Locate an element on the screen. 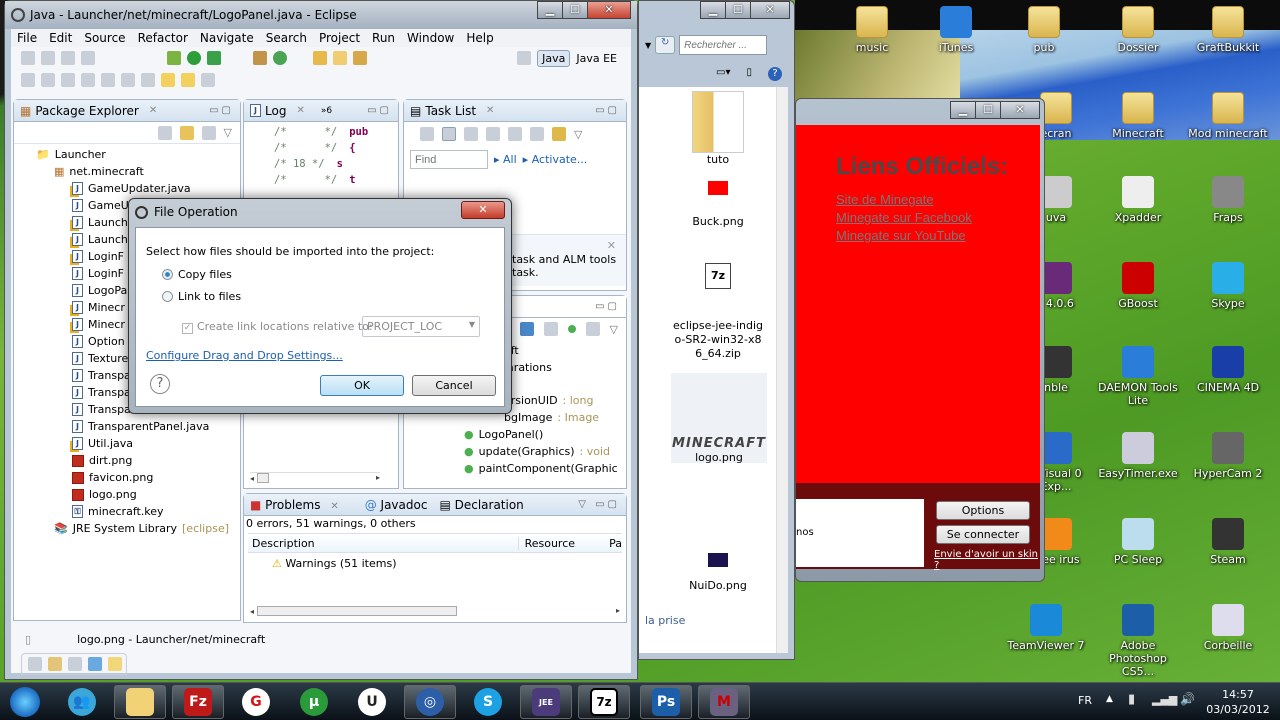 Image resolution: width=1280 pixels, height=720 pixels. tree-project: 📁 Launcher is located at coordinates (138, 154).